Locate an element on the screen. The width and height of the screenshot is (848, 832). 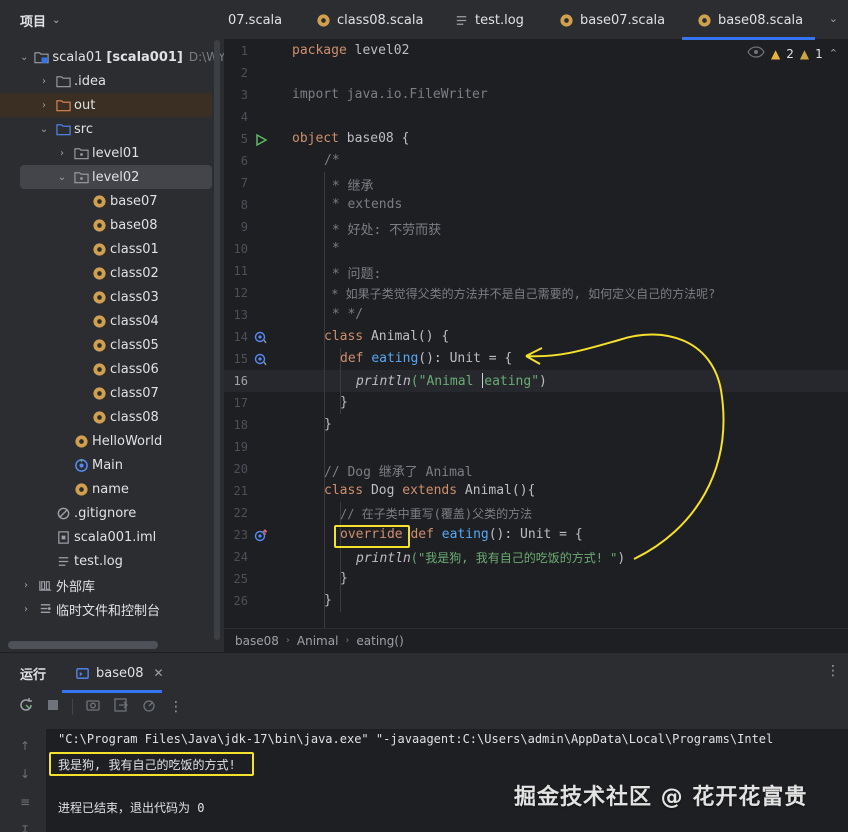
tree-item-label: 临时文件和控制台 is located at coordinates (108, 611).